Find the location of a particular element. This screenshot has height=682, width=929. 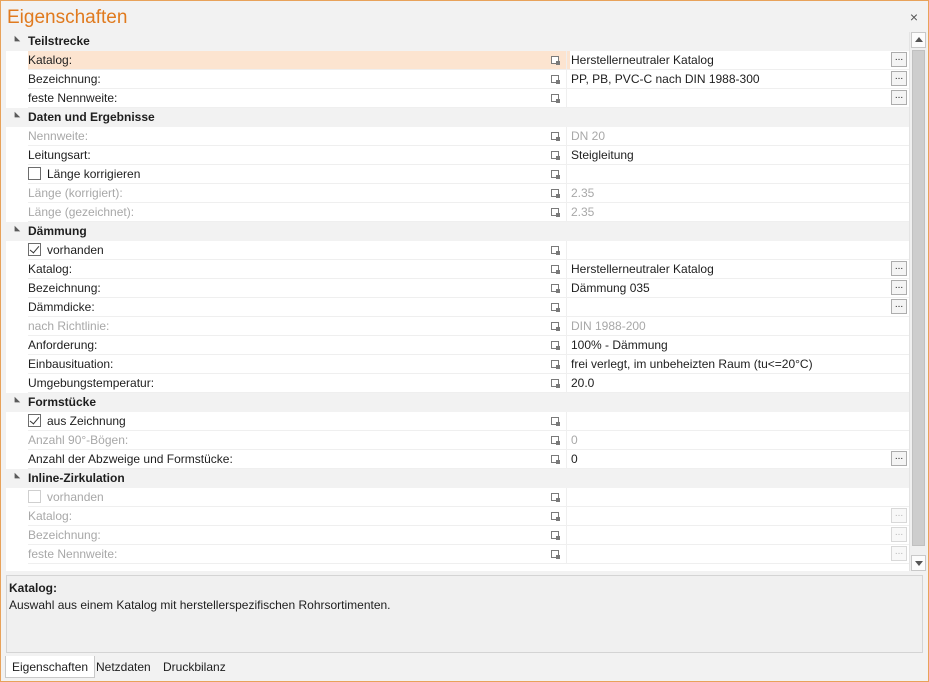

group-header: Dämmung is located at coordinates (457, 231).